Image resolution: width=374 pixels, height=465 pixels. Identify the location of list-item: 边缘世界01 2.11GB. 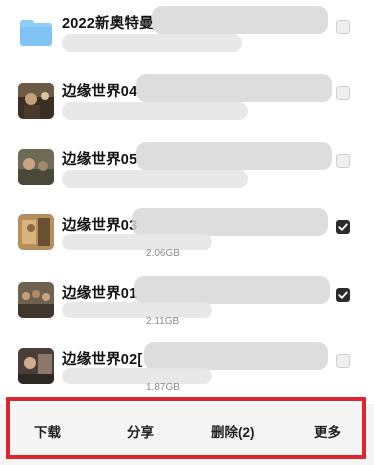
(187, 297).